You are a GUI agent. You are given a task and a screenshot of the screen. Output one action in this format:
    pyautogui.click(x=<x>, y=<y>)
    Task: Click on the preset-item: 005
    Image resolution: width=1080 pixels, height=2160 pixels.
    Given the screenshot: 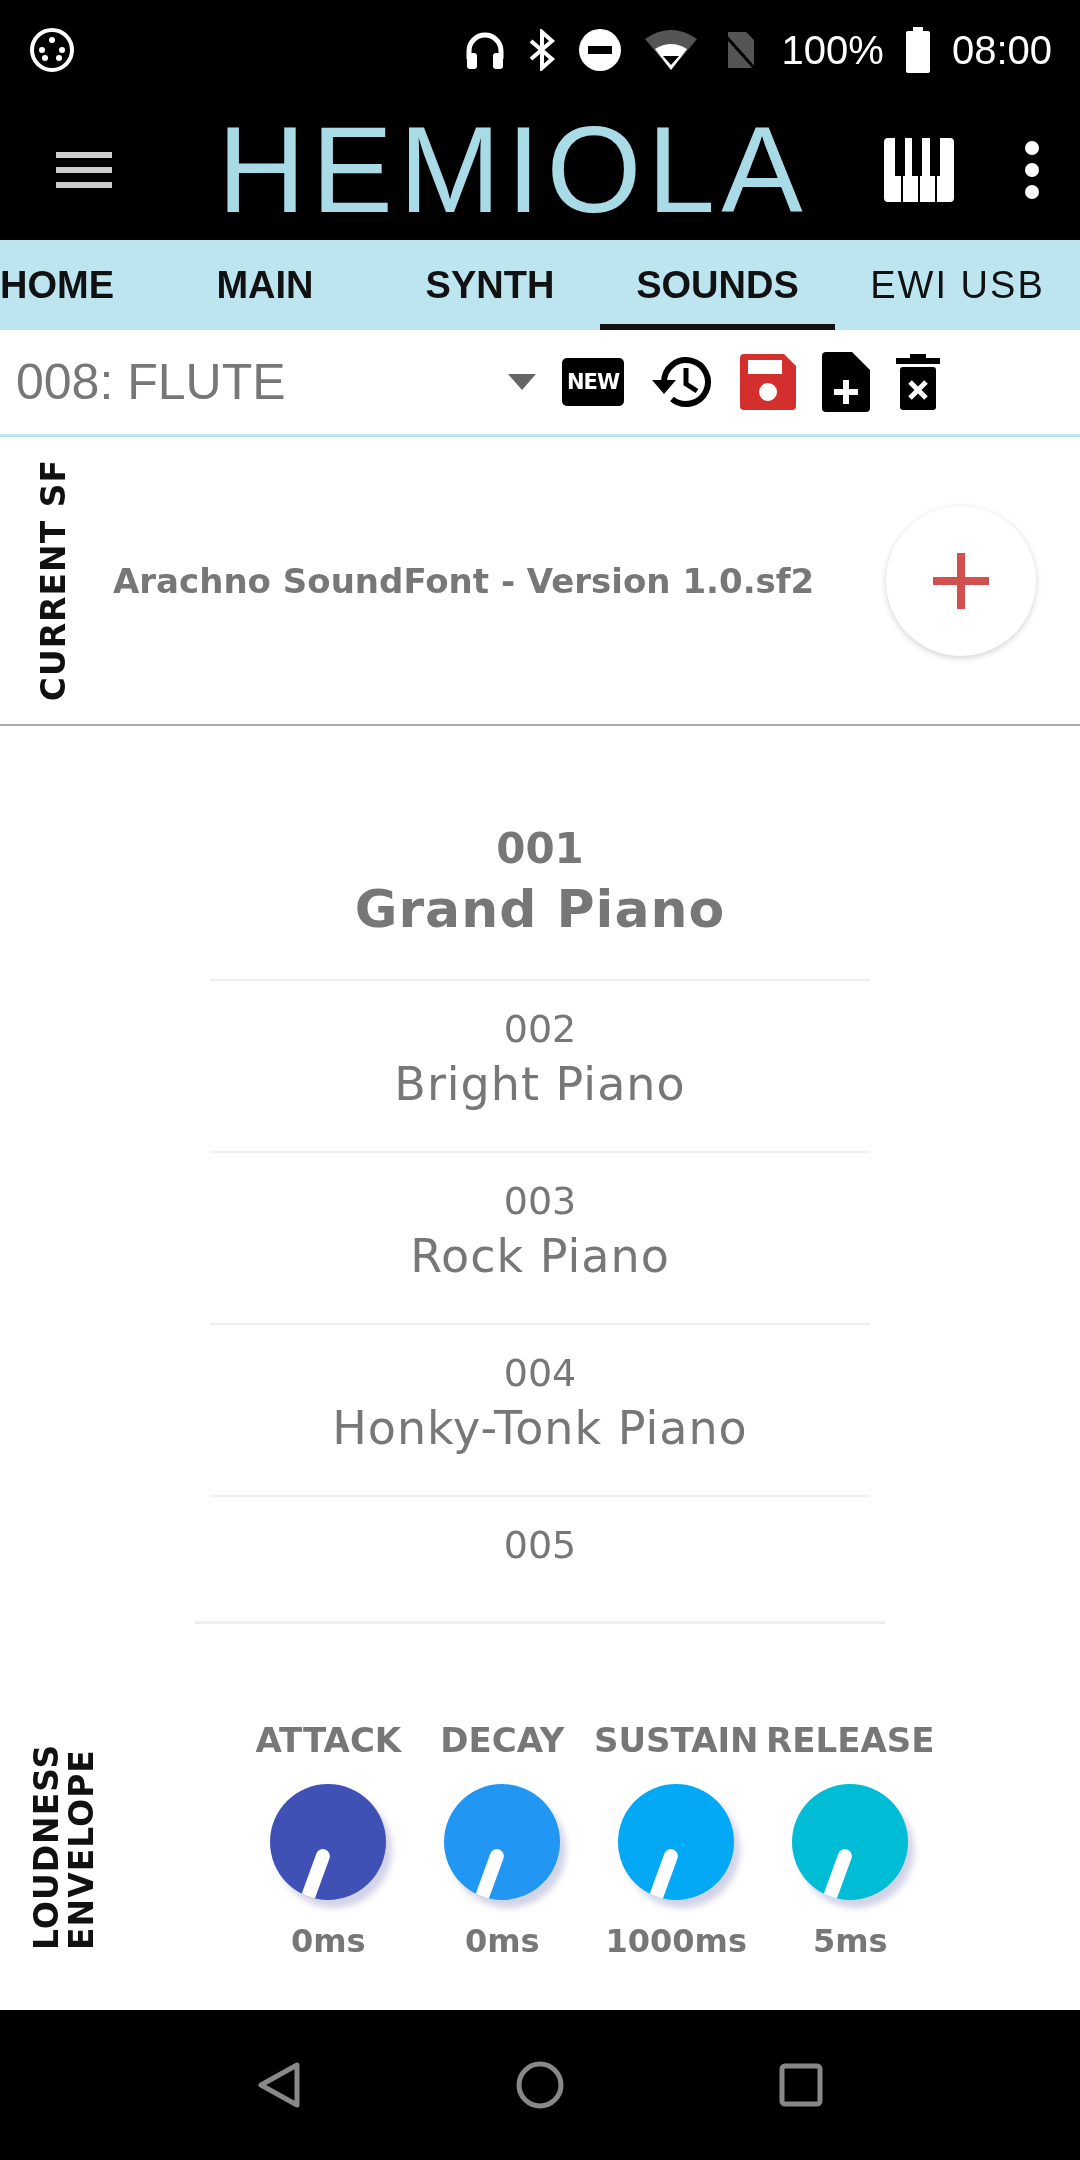 What is the action you would take?
    pyautogui.click(x=540, y=1560)
    